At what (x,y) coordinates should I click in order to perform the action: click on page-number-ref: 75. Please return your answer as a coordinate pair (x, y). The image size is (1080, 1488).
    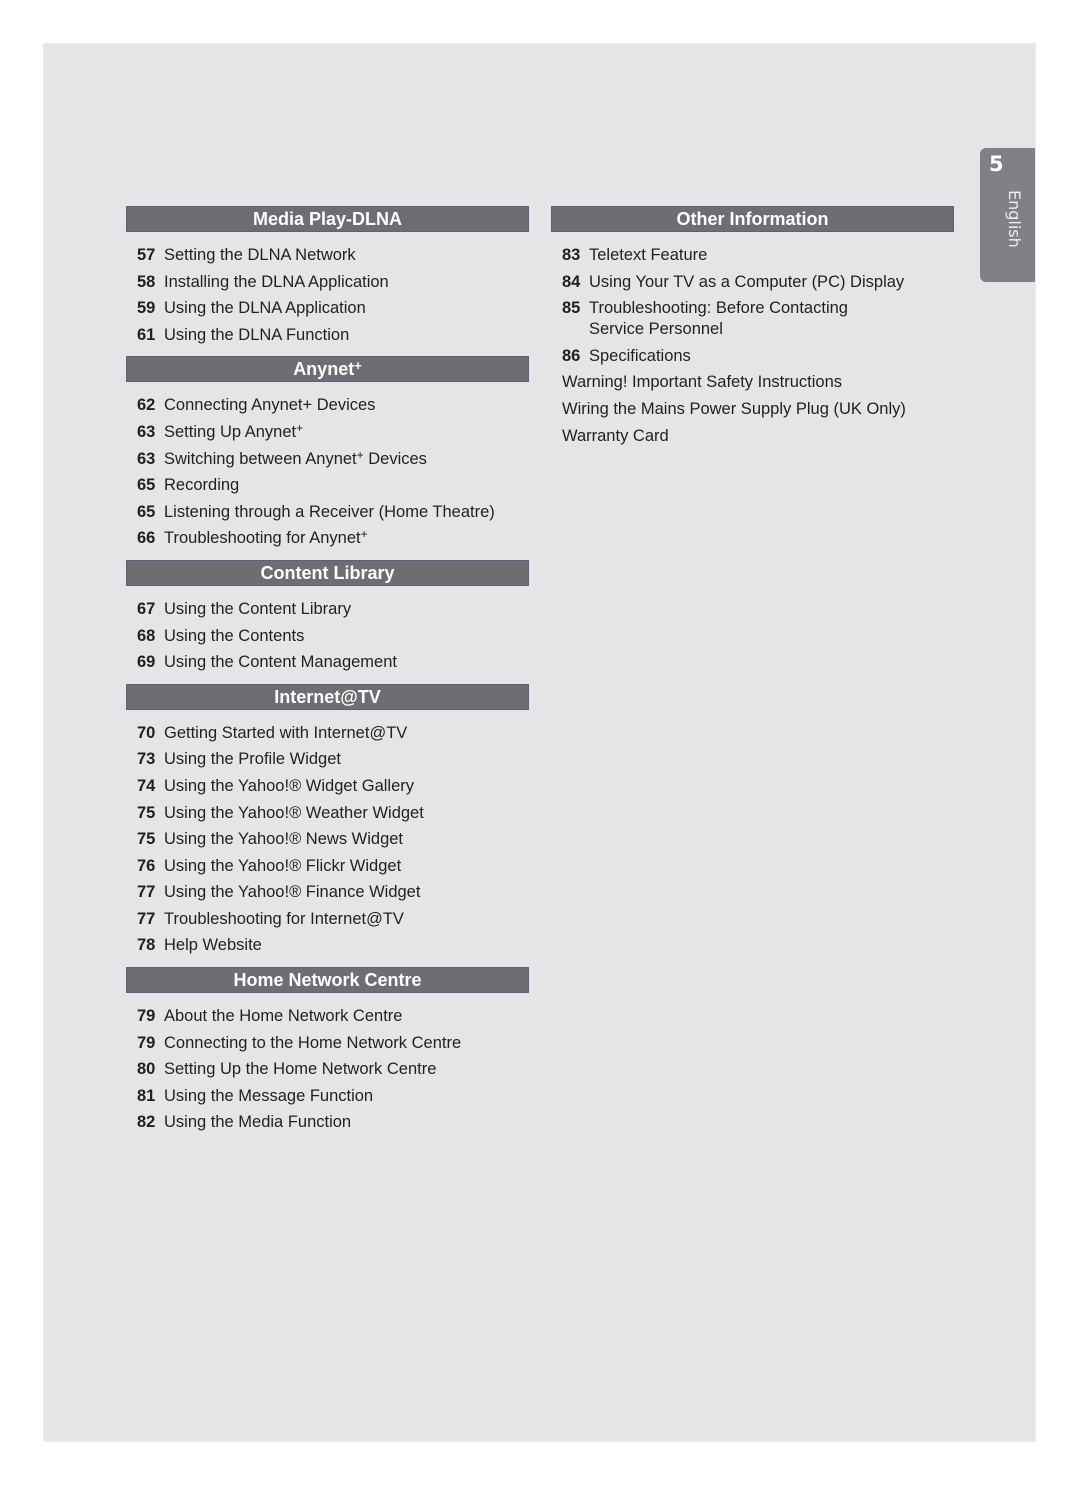
    Looking at the image, I should click on (146, 812).